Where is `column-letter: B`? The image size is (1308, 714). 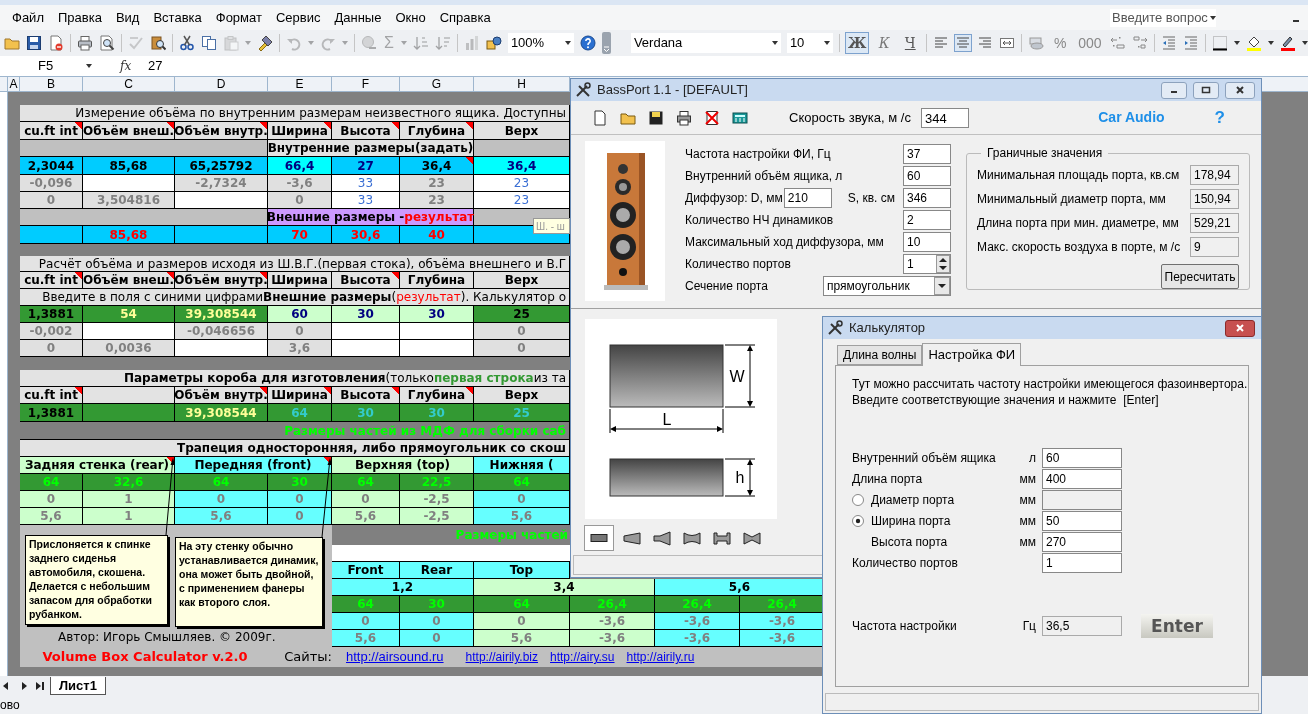
column-letter: B is located at coordinates (51, 84).